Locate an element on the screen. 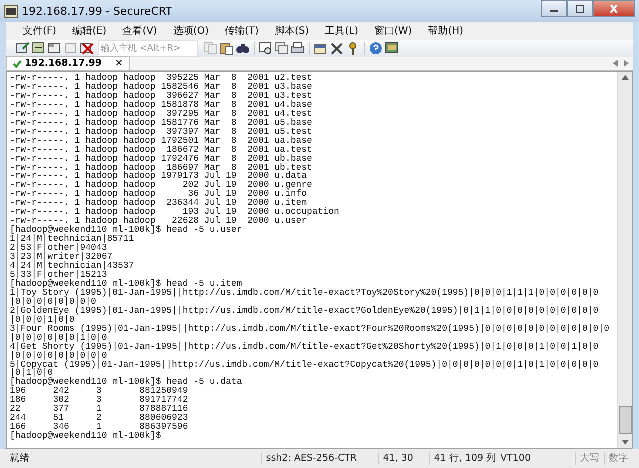 The width and height of the screenshot is (639, 468). sessions-icon is located at coordinates (282, 48).